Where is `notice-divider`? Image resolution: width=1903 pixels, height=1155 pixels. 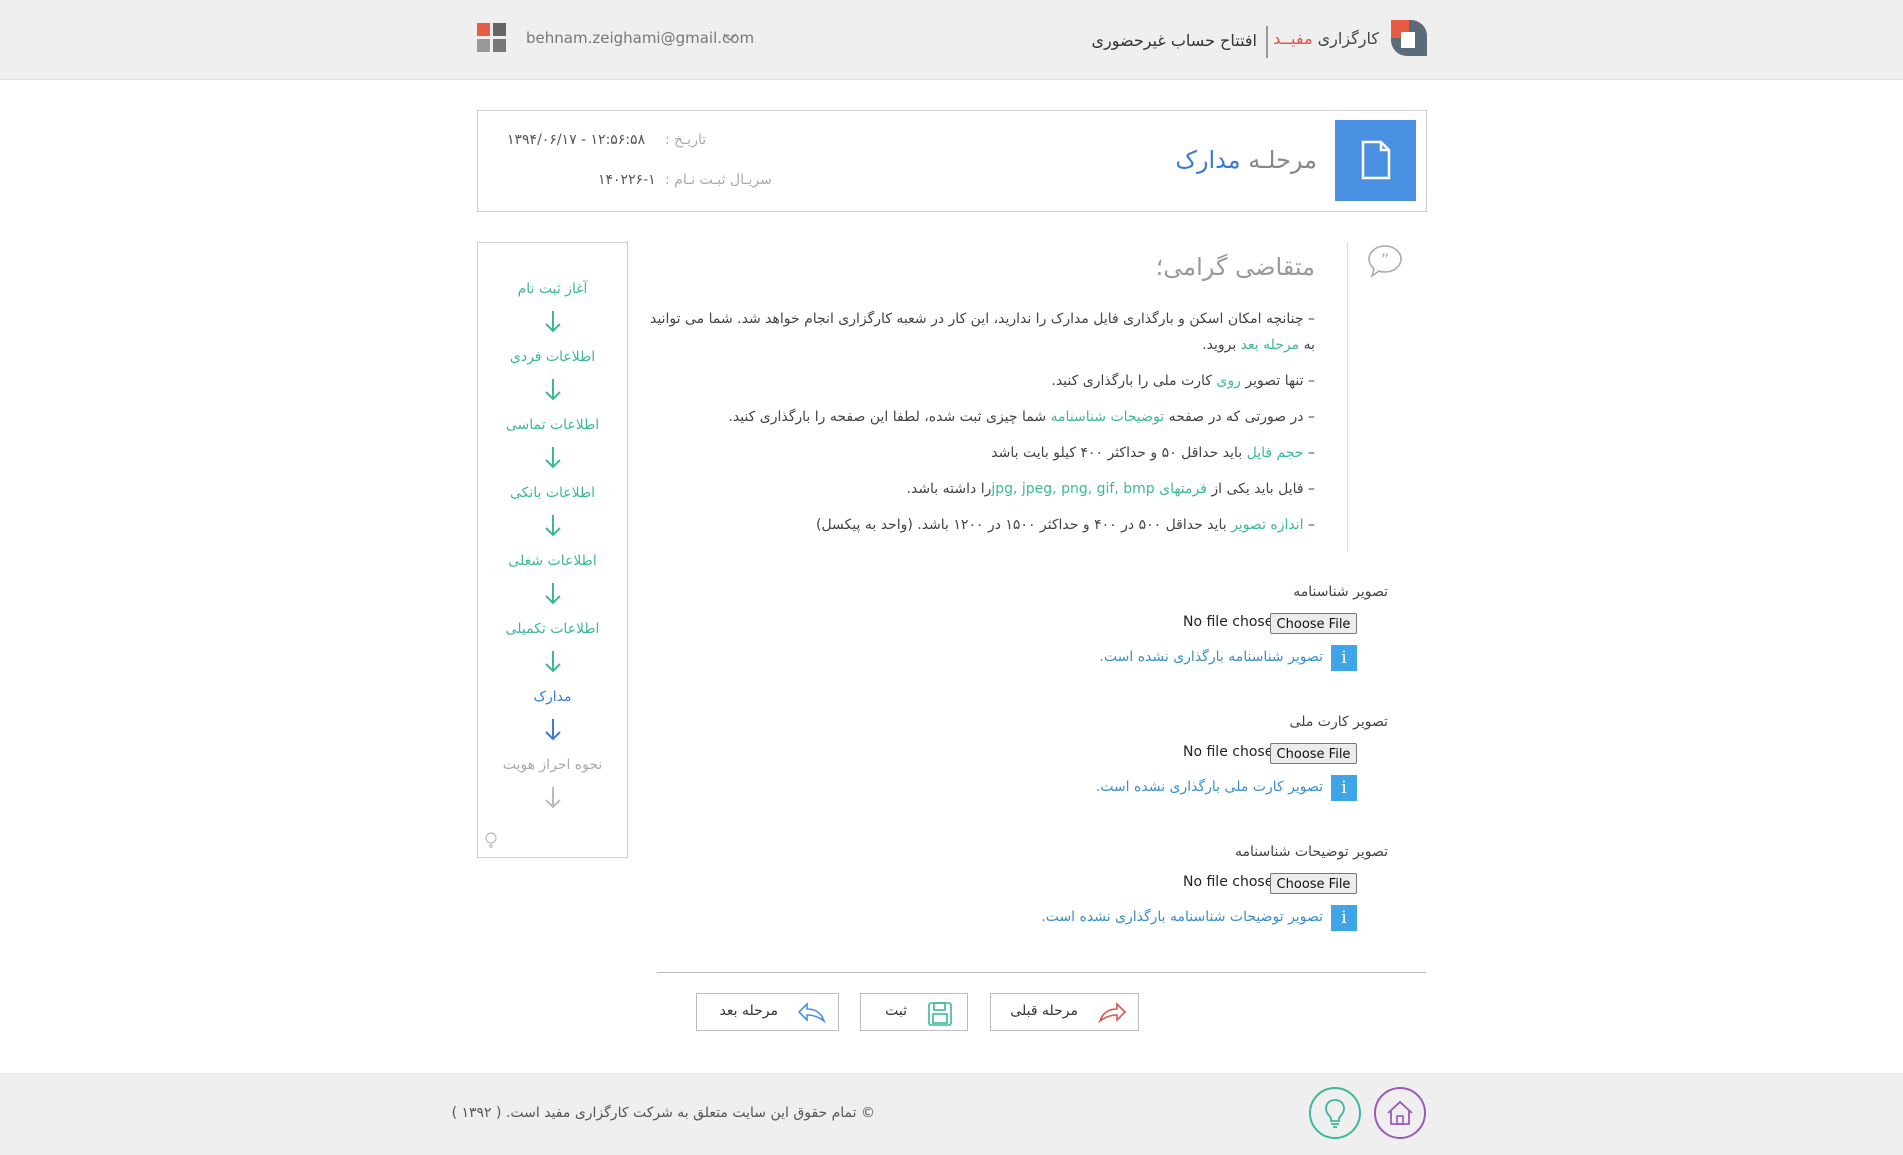 notice-divider is located at coordinates (1347, 397).